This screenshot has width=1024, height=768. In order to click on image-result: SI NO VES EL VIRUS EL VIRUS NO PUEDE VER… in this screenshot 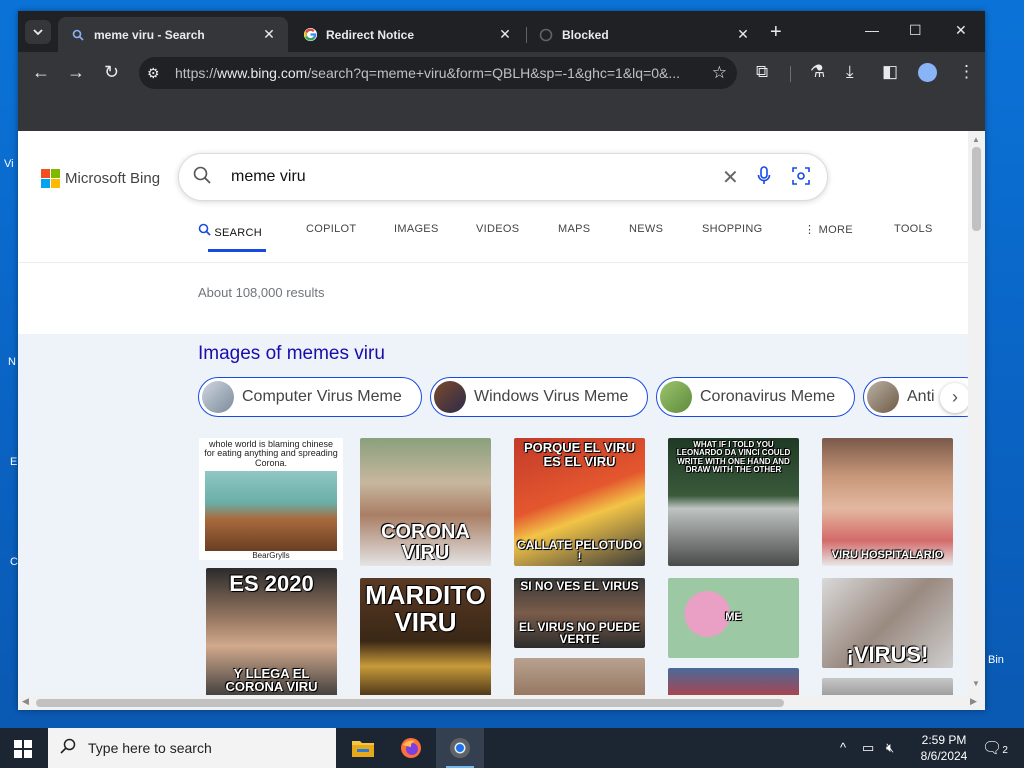, I will do `click(579, 613)`.